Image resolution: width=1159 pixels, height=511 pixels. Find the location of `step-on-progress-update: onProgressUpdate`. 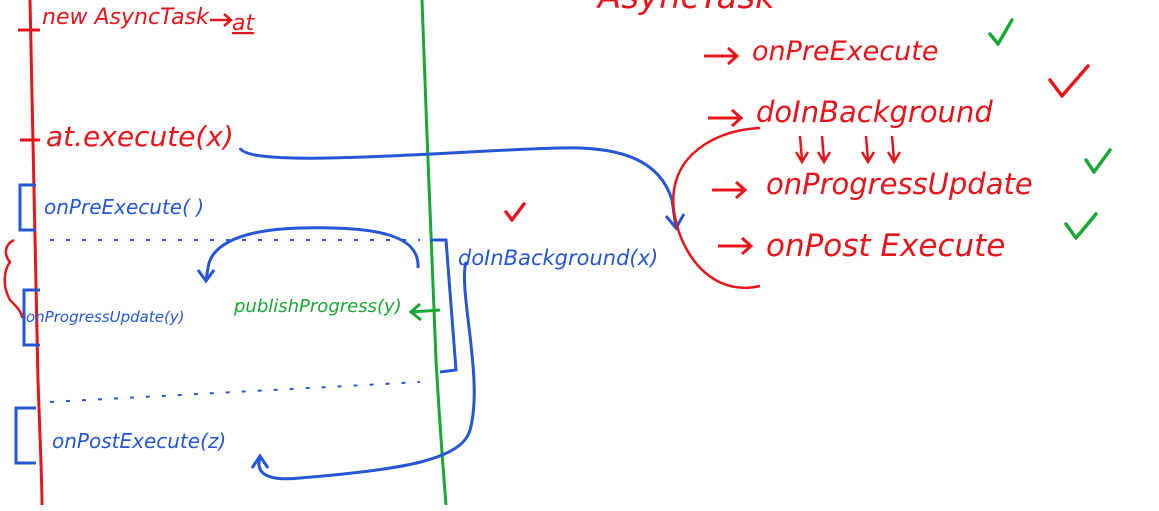

step-on-progress-update: onProgressUpdate is located at coordinates (899, 184).